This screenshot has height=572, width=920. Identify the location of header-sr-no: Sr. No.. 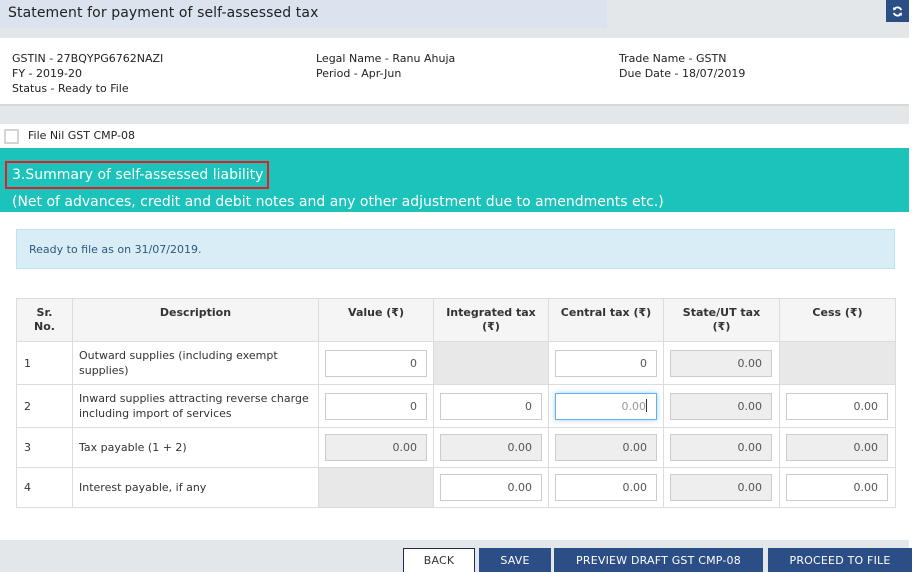
(44, 320).